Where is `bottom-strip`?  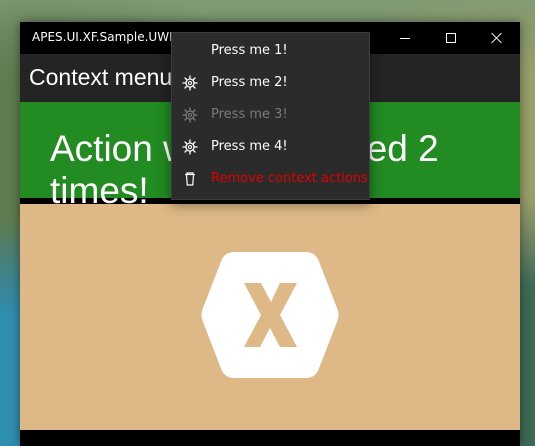 bottom-strip is located at coordinates (270, 438).